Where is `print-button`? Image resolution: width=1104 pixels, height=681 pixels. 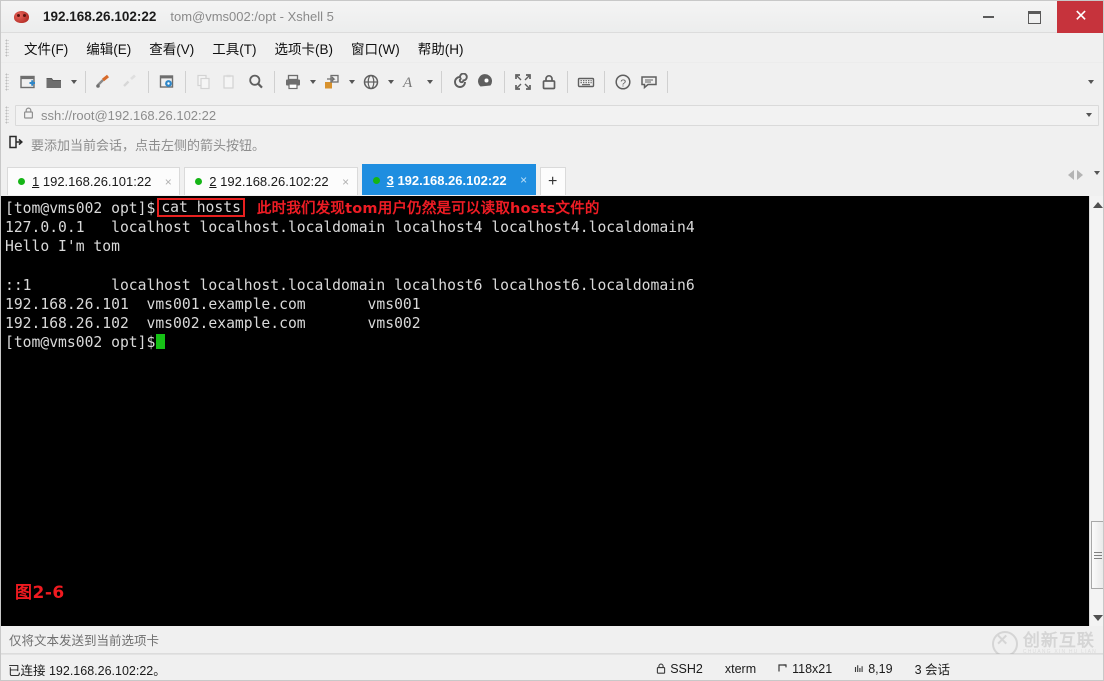 print-button is located at coordinates (293, 82).